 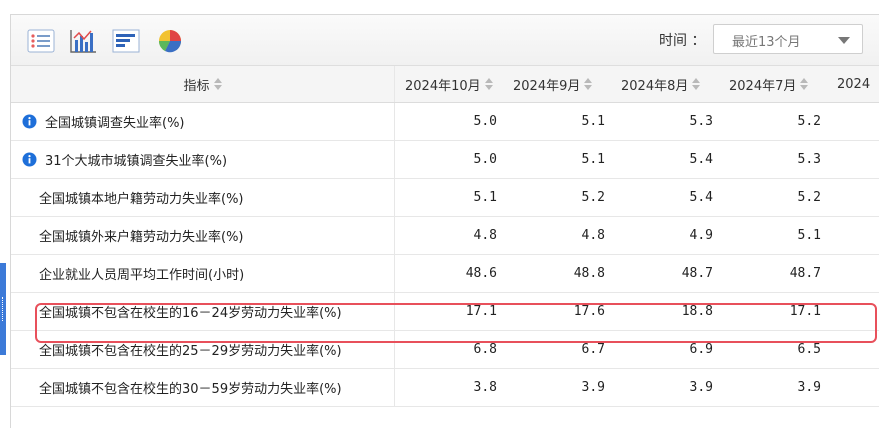 I want to click on row-label: 全国城镇不包含在校生的25－29岁劳动力失业率(%), so click(x=190, y=351).